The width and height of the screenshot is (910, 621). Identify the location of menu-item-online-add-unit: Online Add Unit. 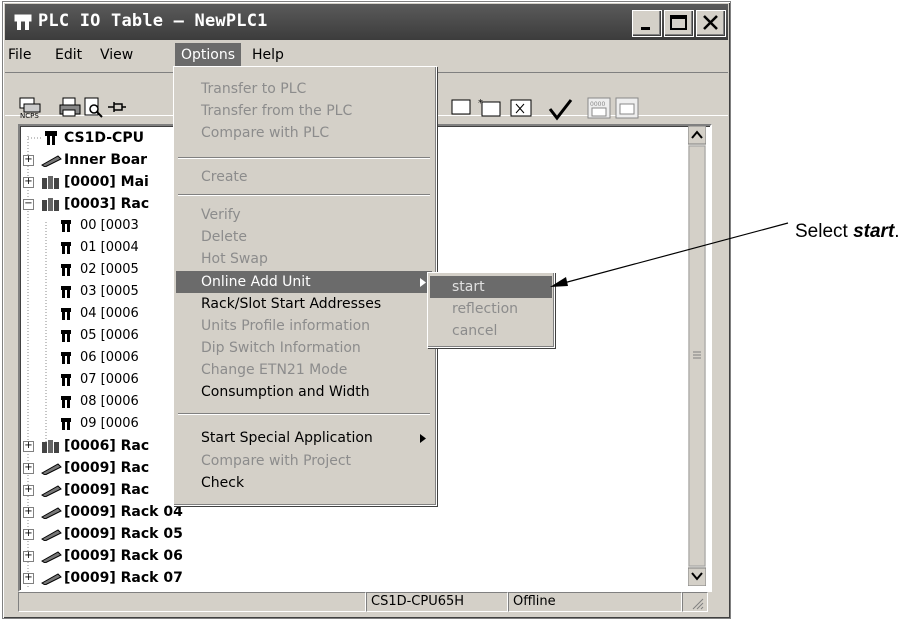
(256, 282).